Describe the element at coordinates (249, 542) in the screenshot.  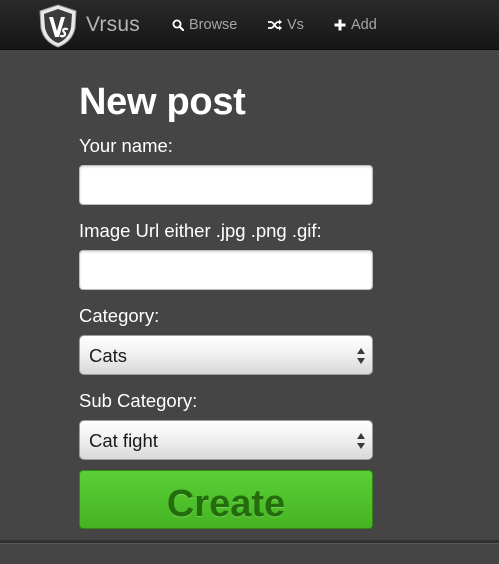
I see `footer-divider` at that location.